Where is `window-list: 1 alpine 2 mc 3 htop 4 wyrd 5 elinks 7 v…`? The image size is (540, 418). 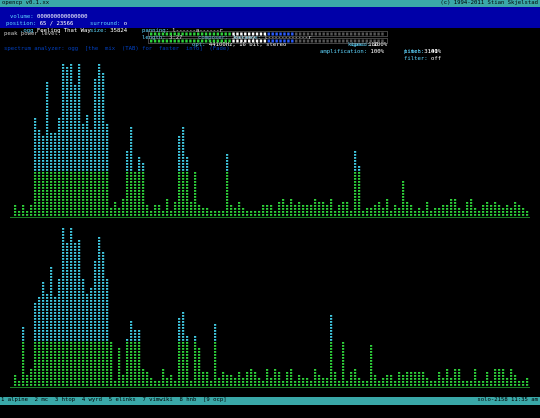
window-list: 1 alpine 2 mc 3 htop 4 wyrd 5 elinks 7 v… is located at coordinates (114, 400).